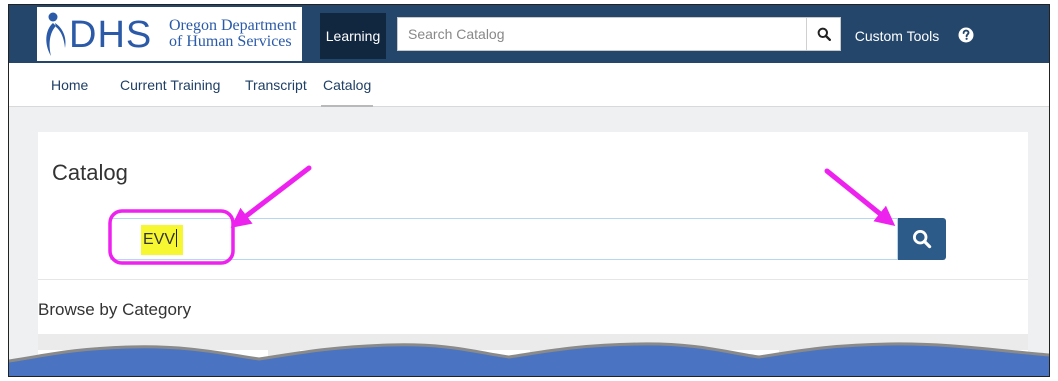 The width and height of the screenshot is (1058, 381). What do you see at coordinates (529, 359) in the screenshot?
I see `torn-edge-decoration` at bounding box center [529, 359].